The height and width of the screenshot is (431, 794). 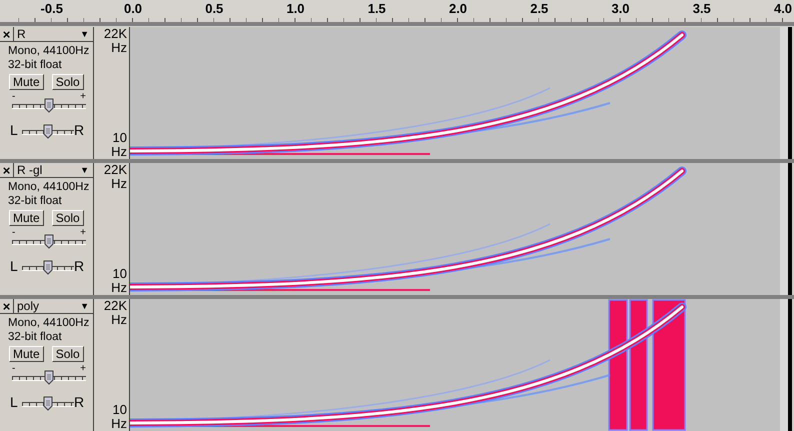 What do you see at coordinates (701, 8) in the screenshot?
I see `ruler-label: 3.5` at bounding box center [701, 8].